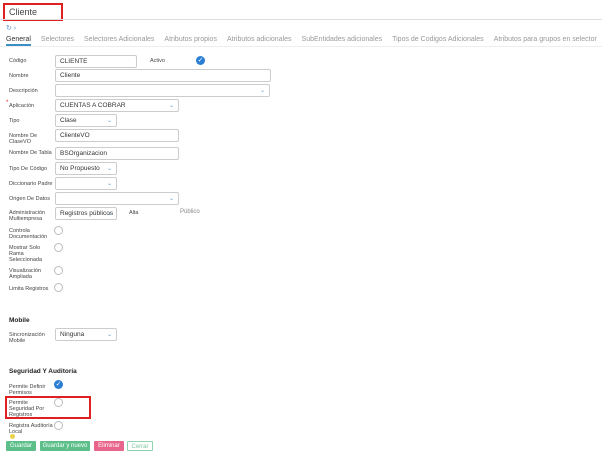  Describe the element at coordinates (162, 90) in the screenshot. I see `descripcion-select: ⌄` at that location.